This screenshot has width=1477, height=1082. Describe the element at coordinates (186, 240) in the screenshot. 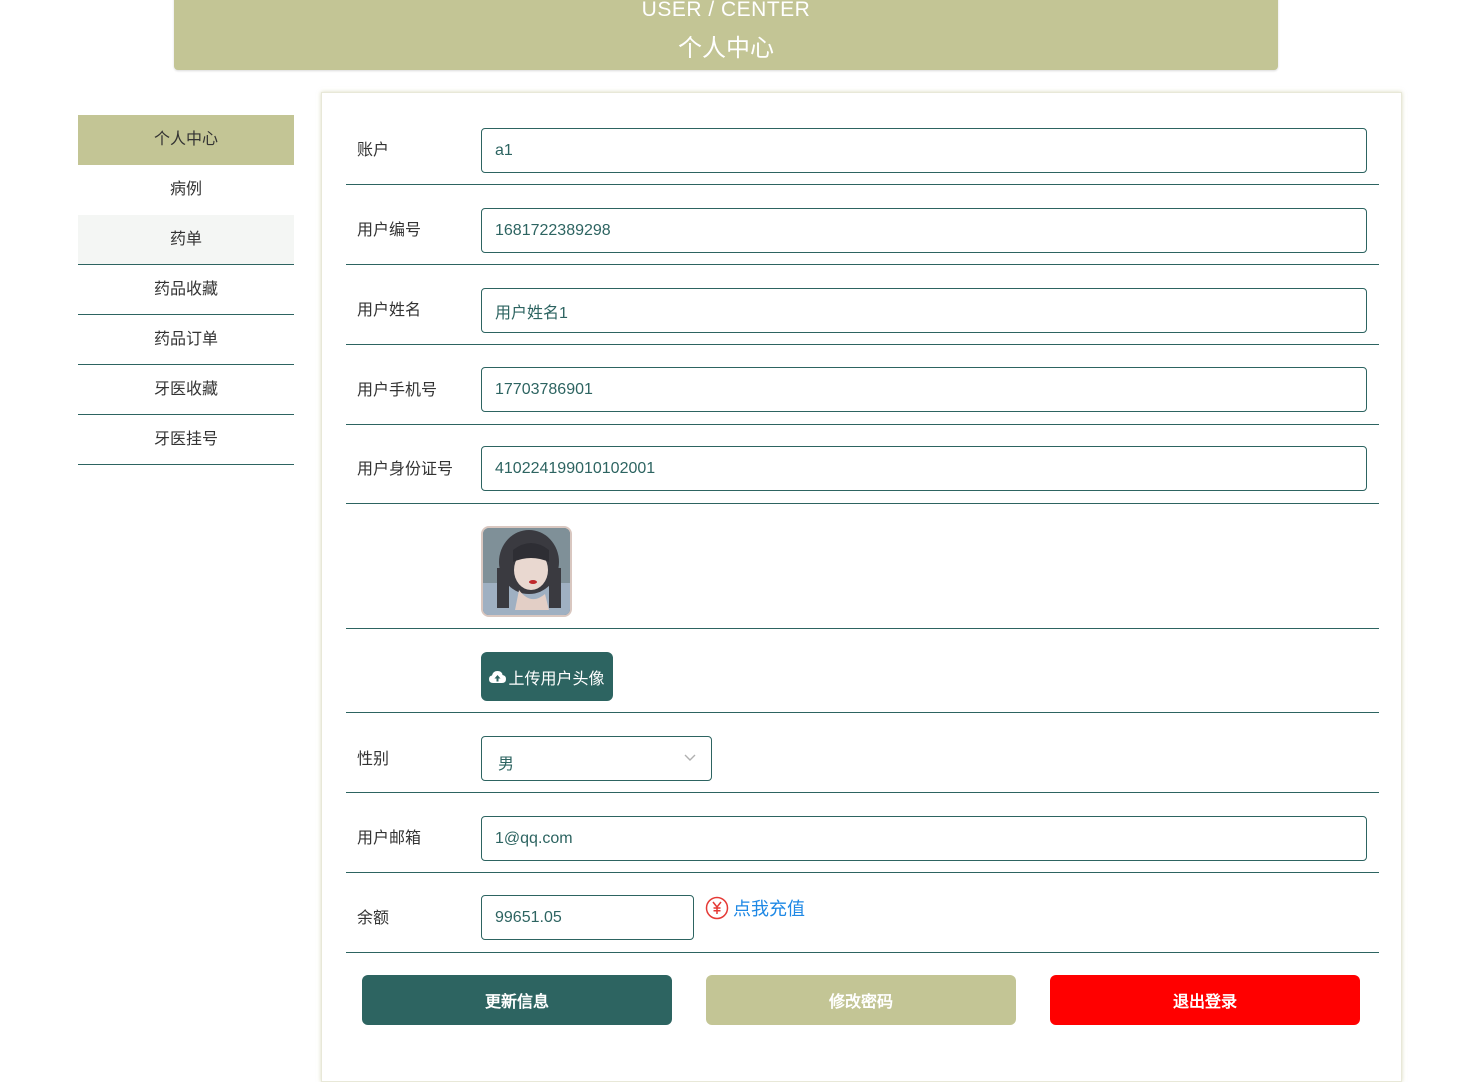

I see `sidebar-item-prescriptions: 药单` at that location.